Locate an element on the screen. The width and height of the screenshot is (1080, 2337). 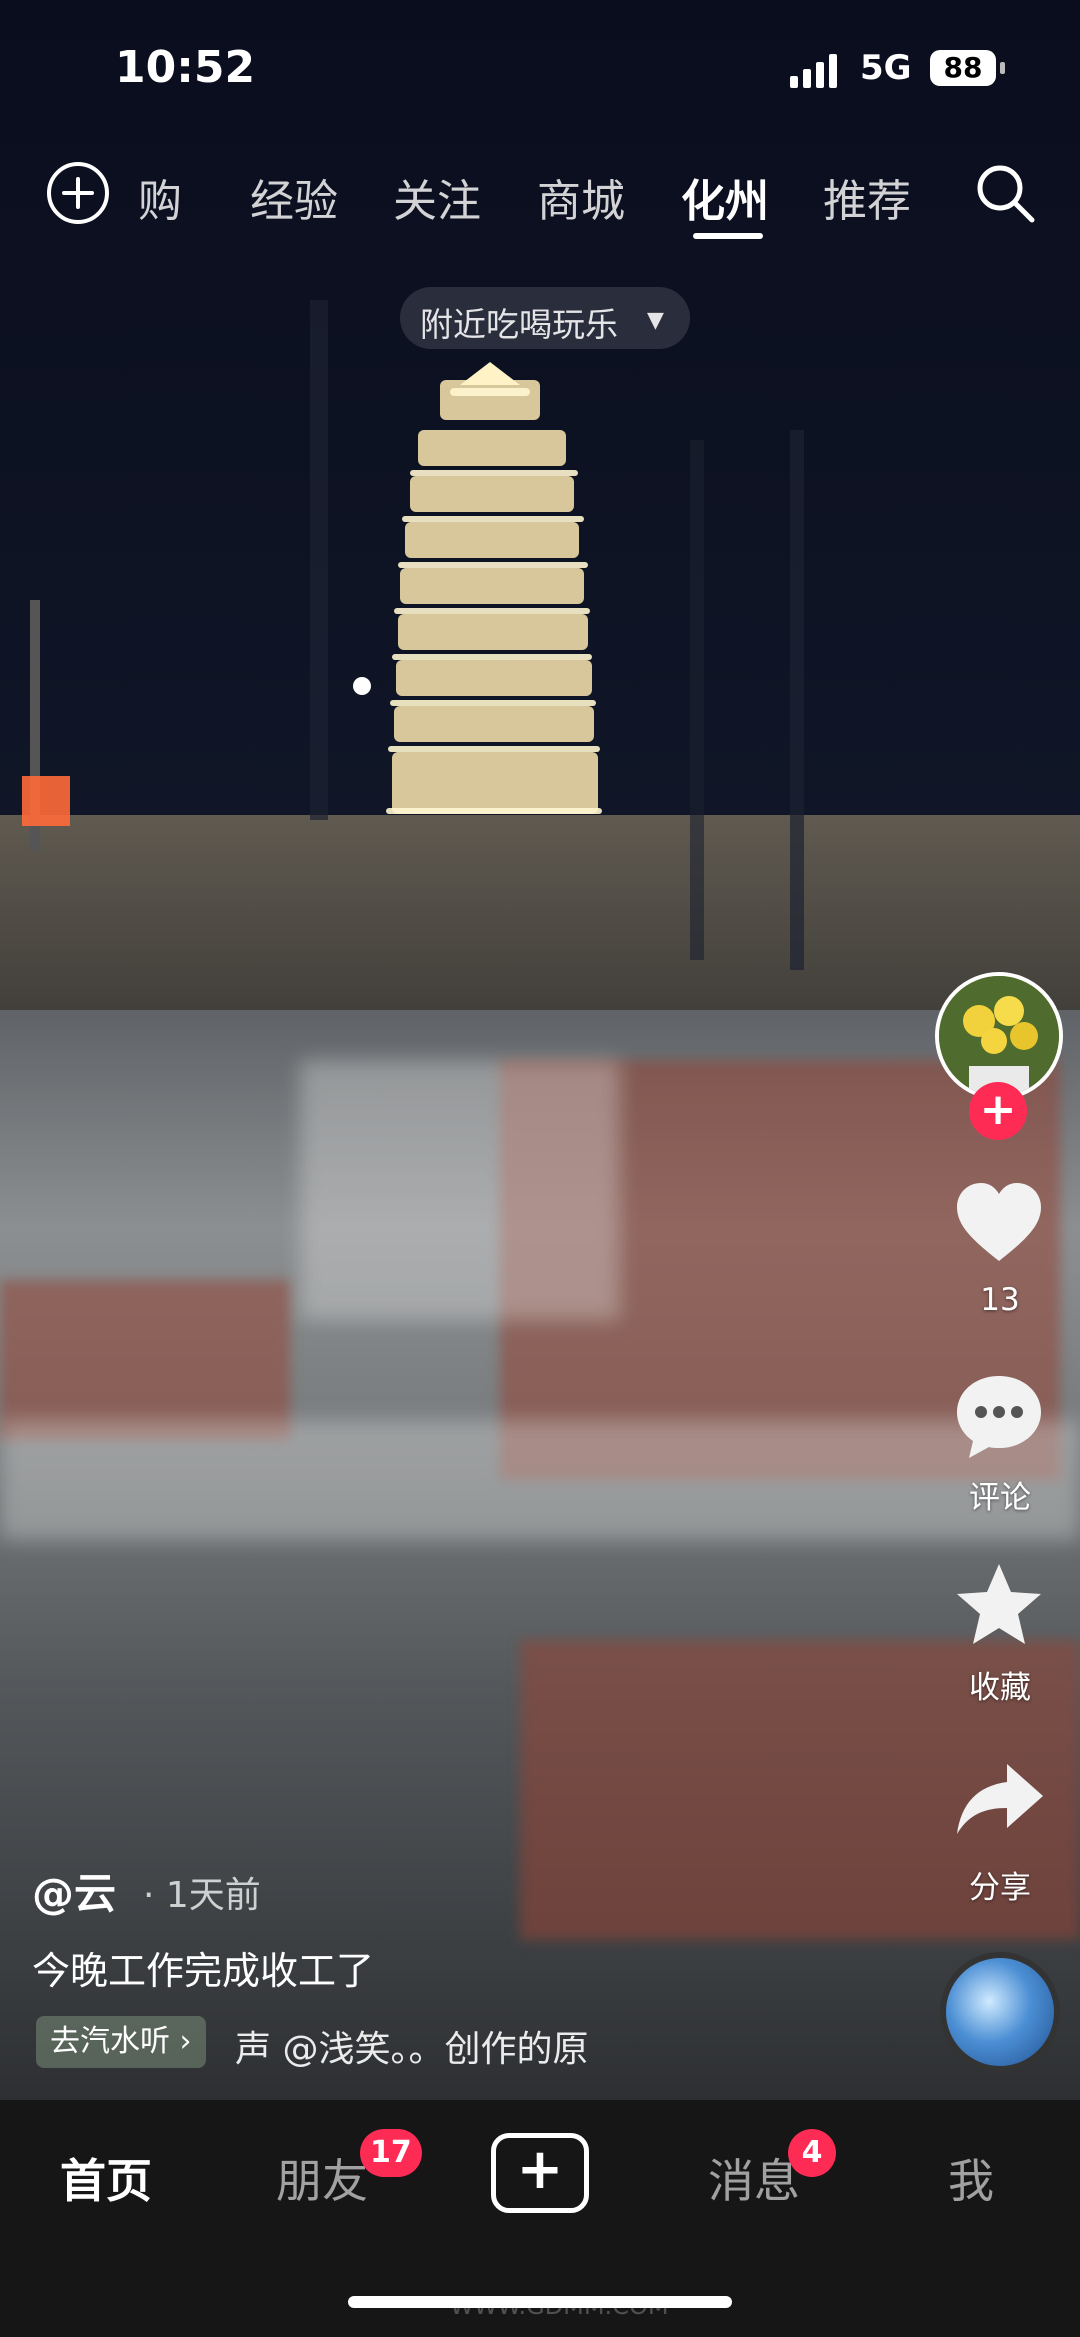
nav-home: 首页 is located at coordinates (106, 2178).